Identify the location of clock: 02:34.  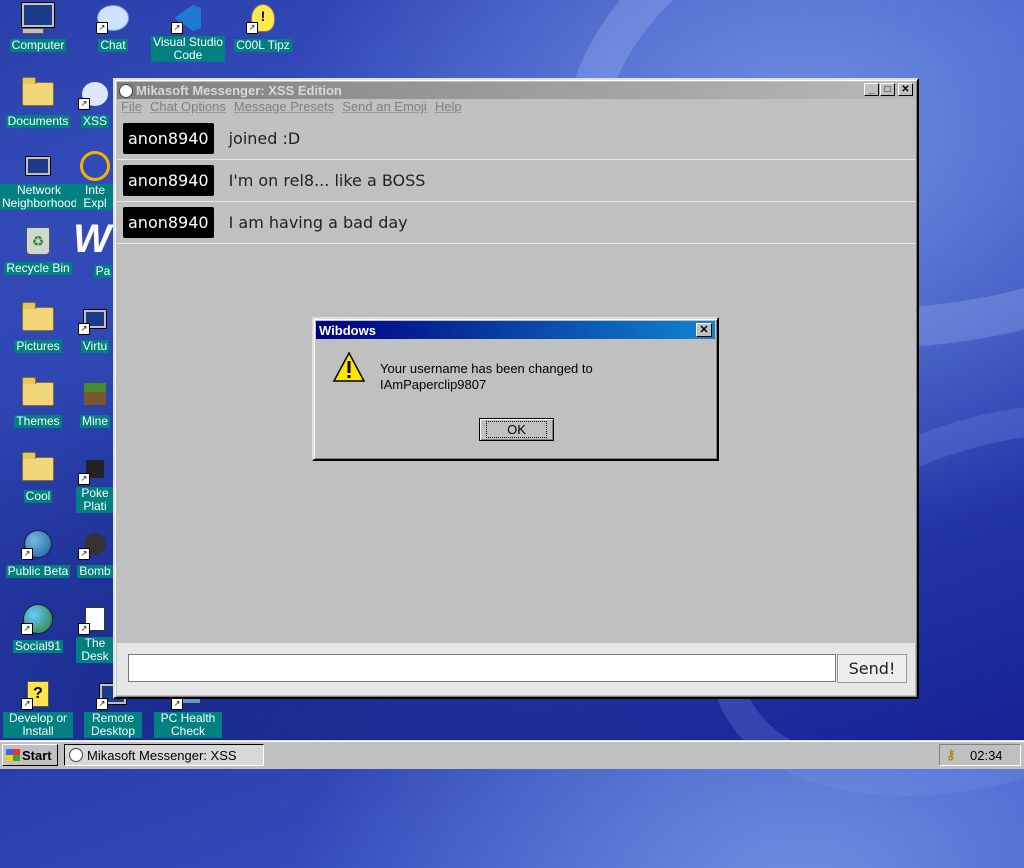
(986, 755).